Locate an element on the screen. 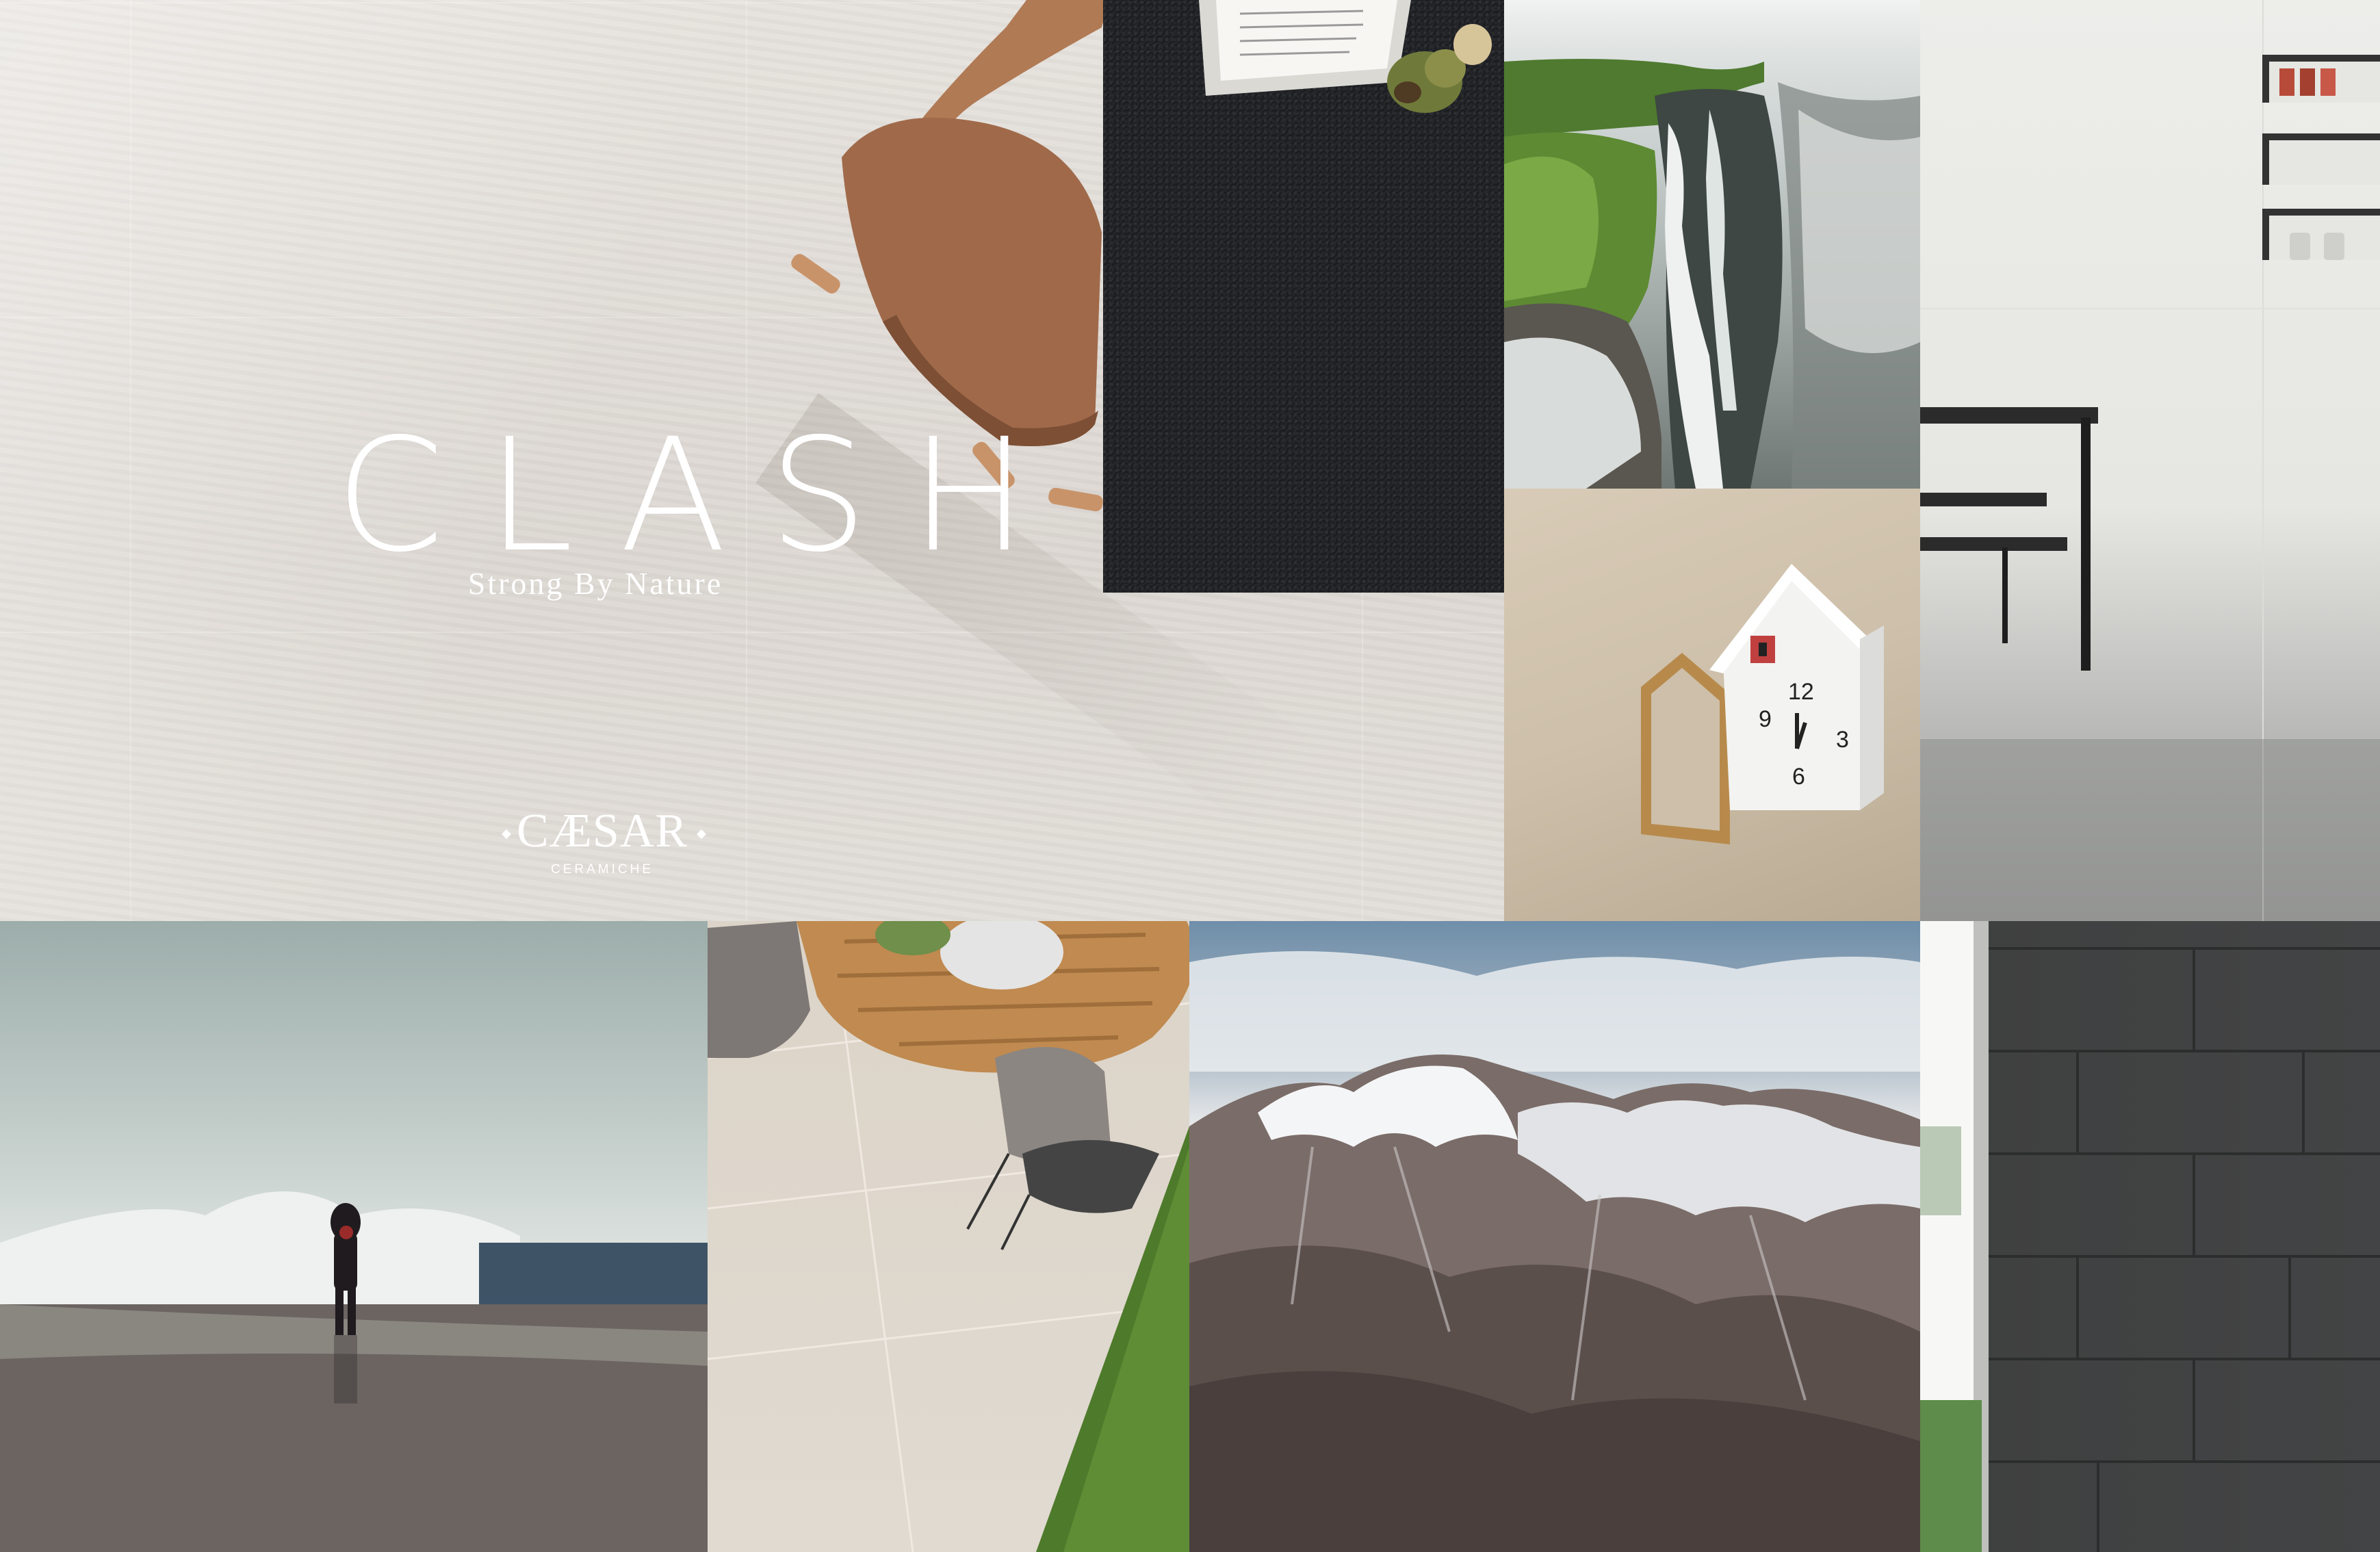 This screenshot has width=2380, height=1552. stormy-sea-photo-tile is located at coordinates (354, 1236).